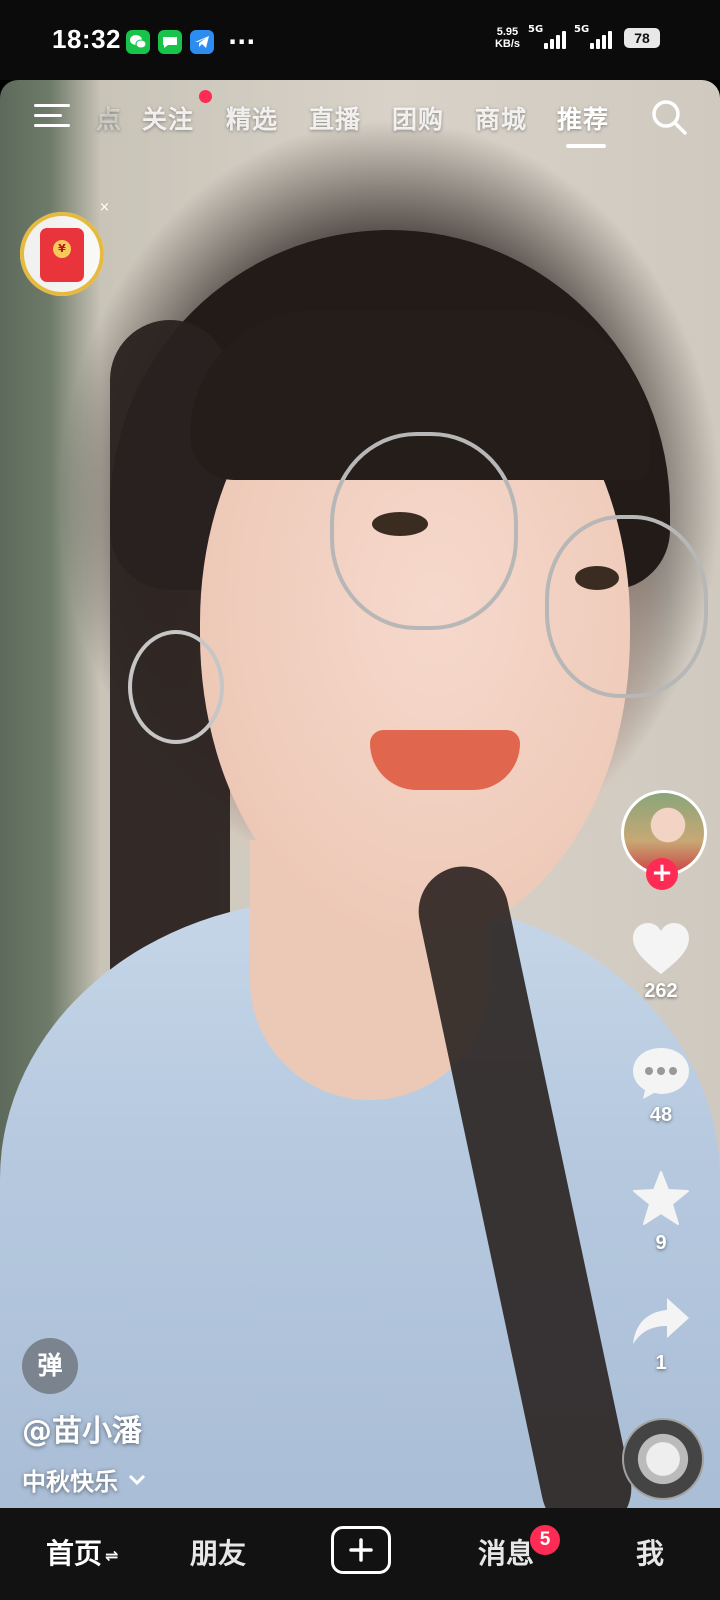  I want to click on create-button, so click(361, 1550).